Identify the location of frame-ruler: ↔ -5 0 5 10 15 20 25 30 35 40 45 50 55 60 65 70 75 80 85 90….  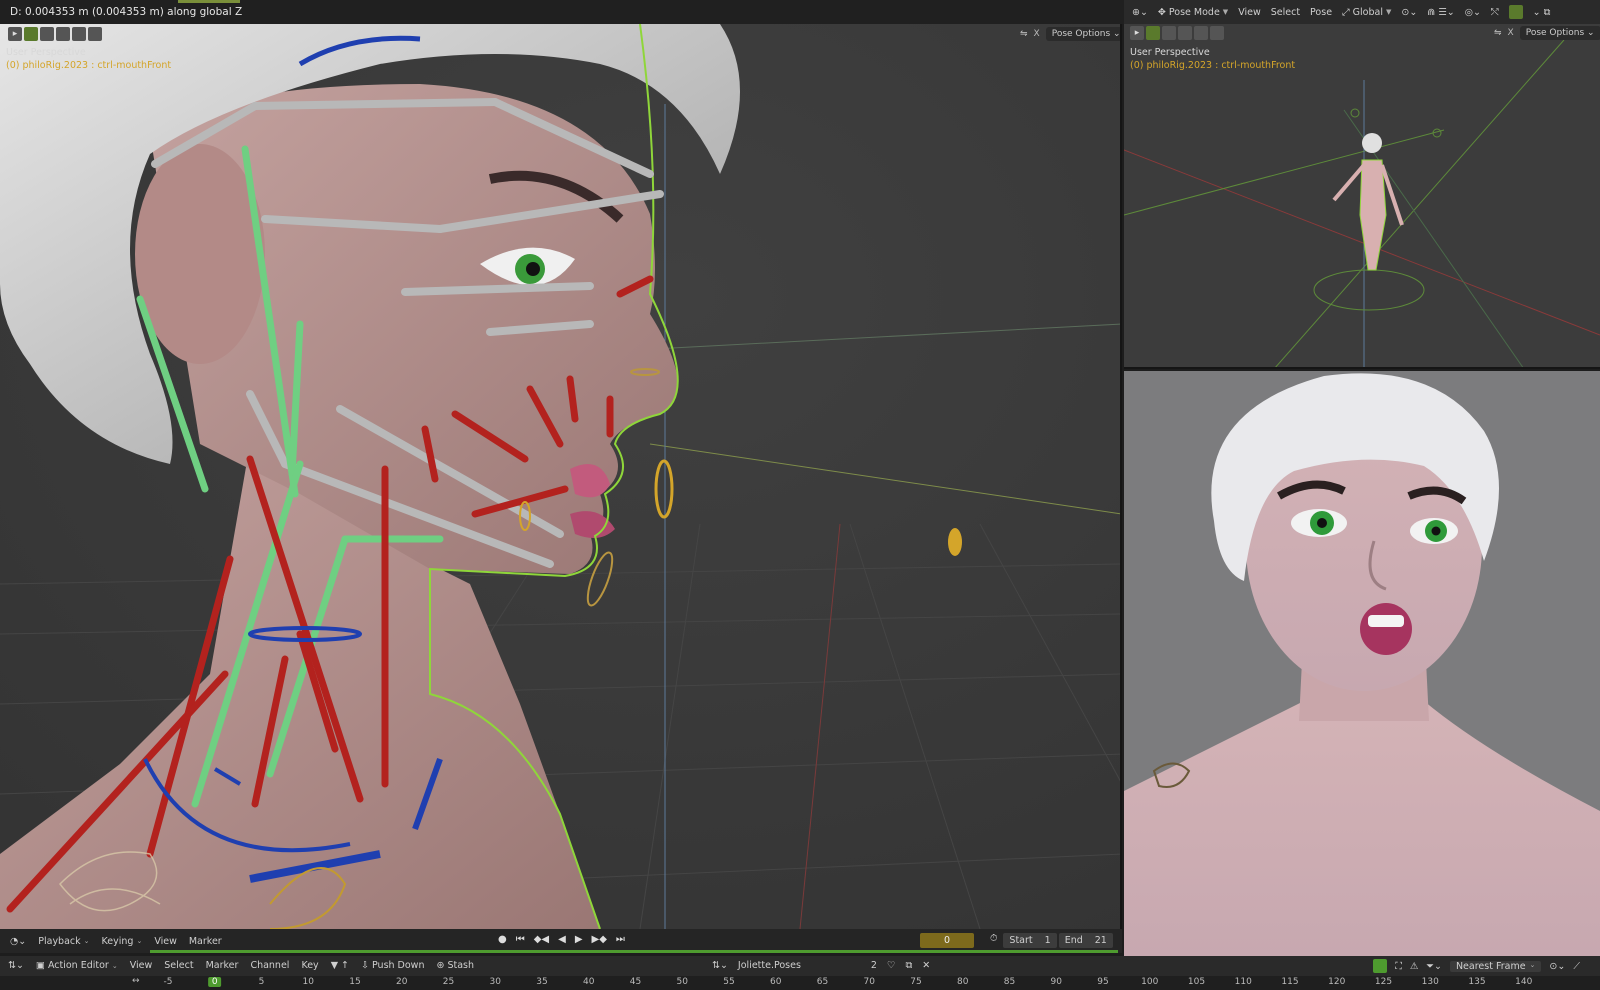
(800, 983).